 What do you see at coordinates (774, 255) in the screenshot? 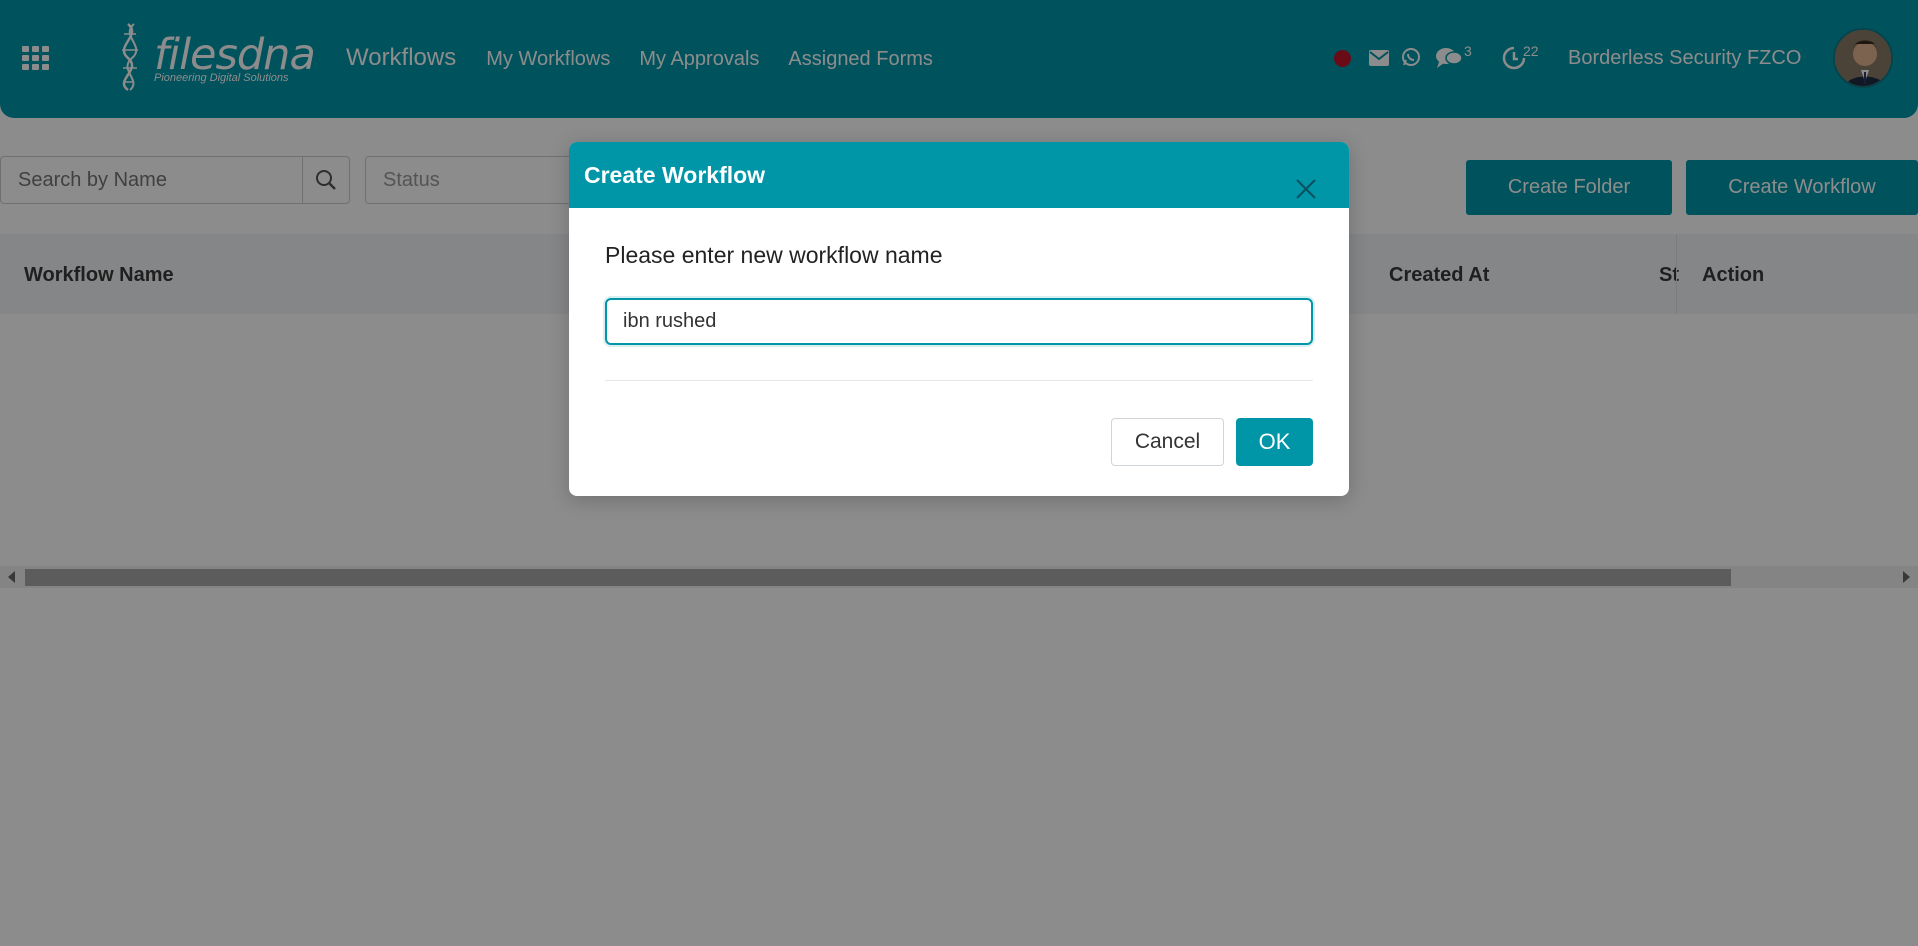
I see `dialog-prompt: Please enter new workflow name` at bounding box center [774, 255].